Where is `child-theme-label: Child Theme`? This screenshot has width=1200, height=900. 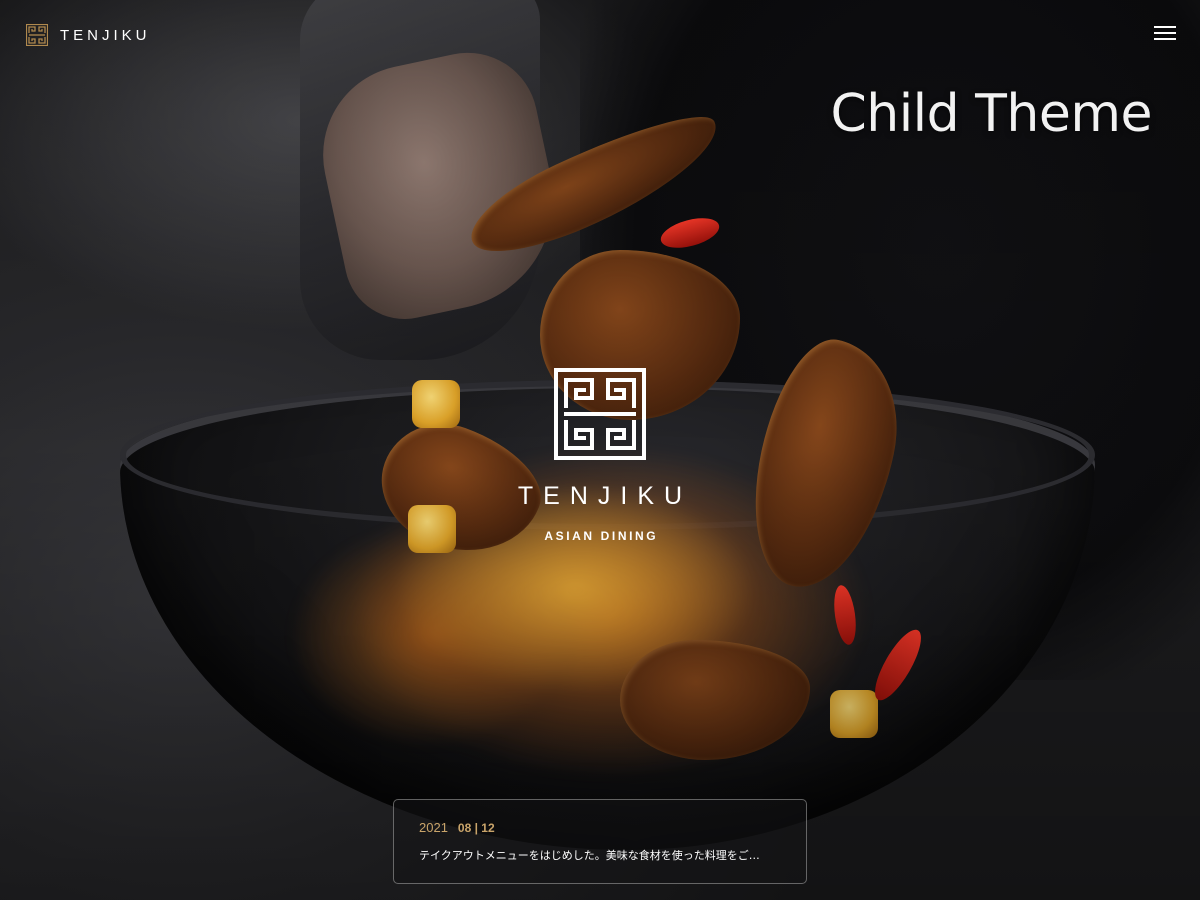
child-theme-label: Child Theme is located at coordinates (991, 114).